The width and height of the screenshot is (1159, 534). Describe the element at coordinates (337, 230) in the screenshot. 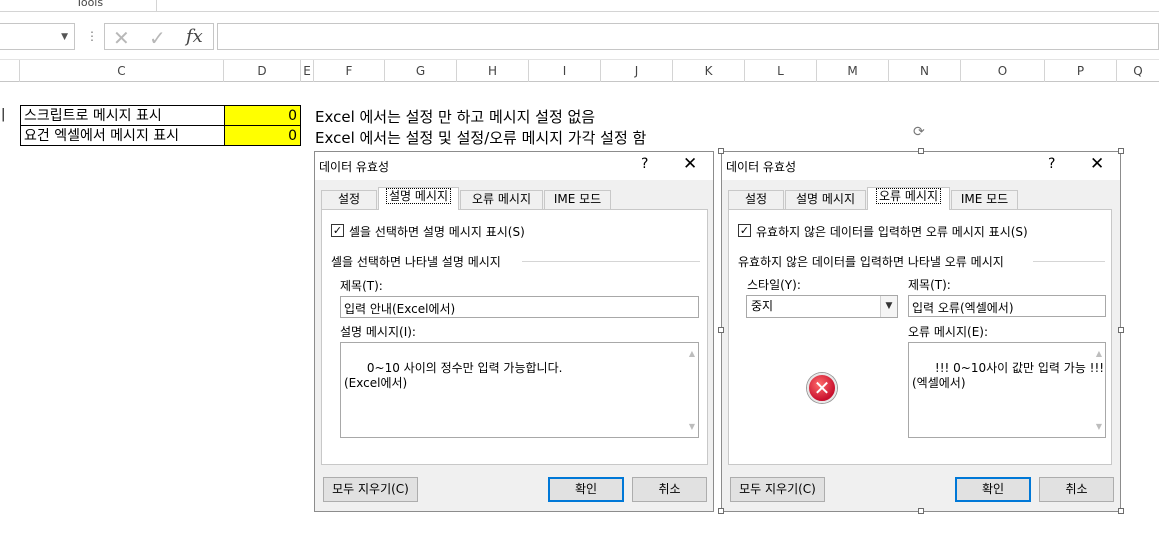

I see `show-input-message-checkbox: ✓` at that location.